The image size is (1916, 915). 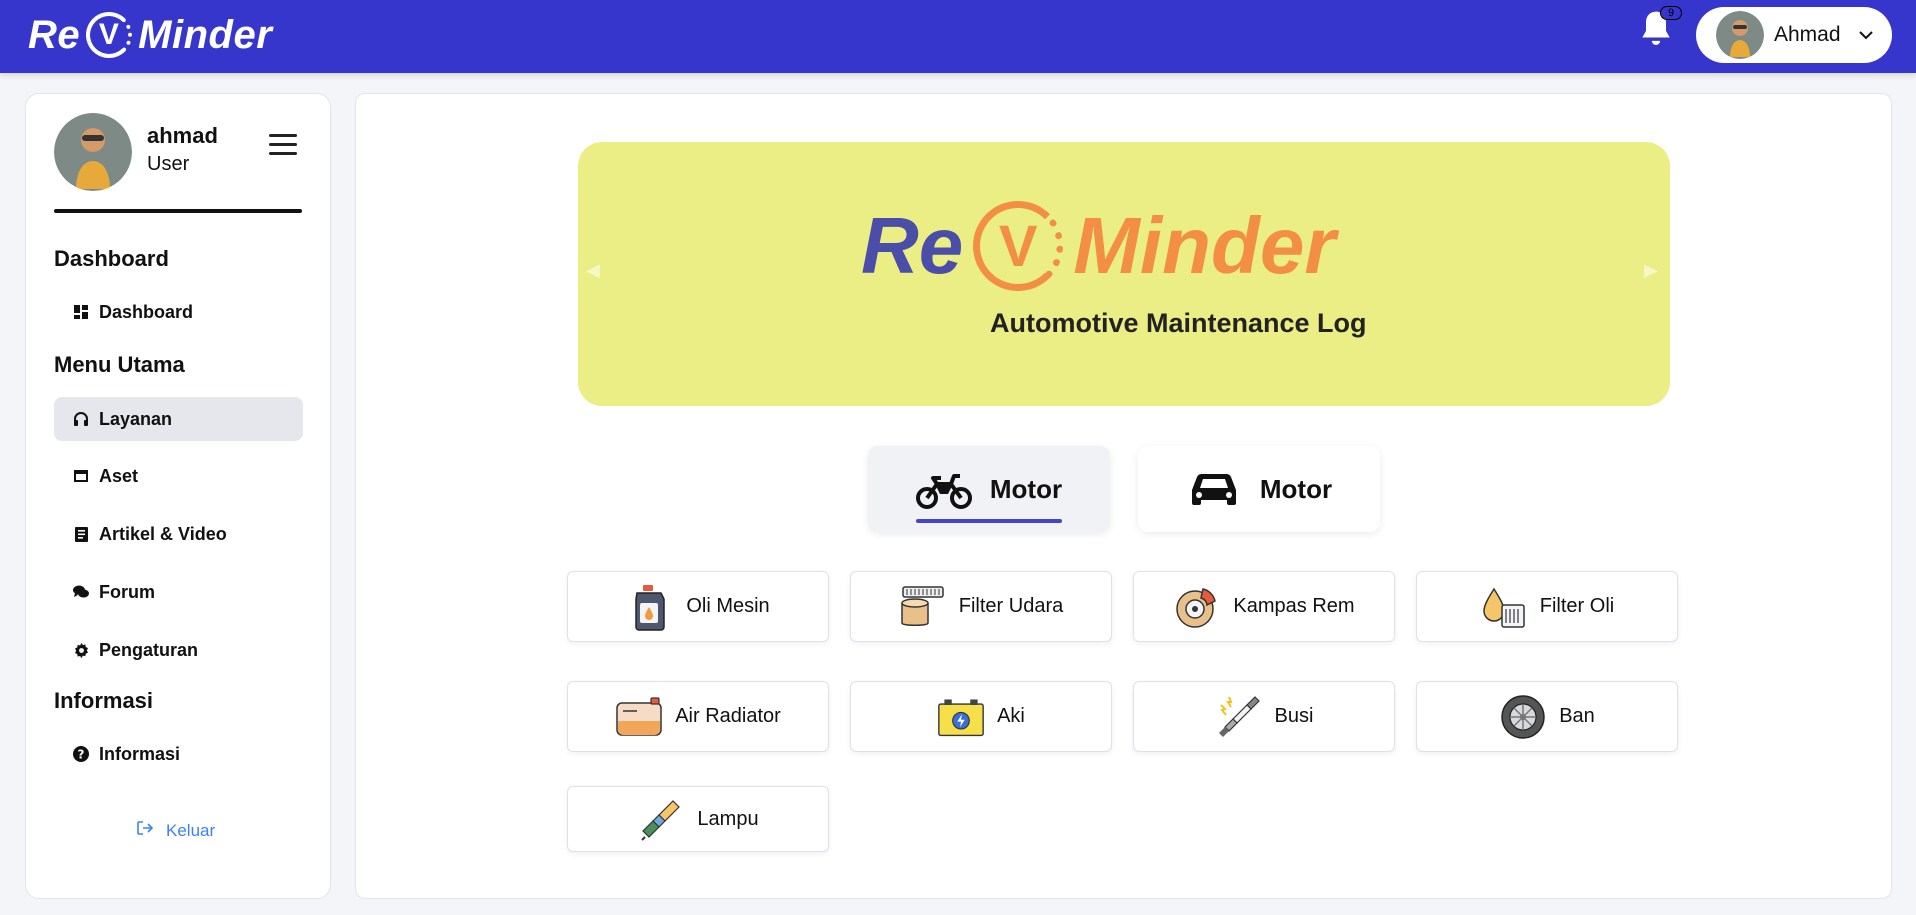 I want to click on logout-button: Keluar, so click(x=175, y=830).